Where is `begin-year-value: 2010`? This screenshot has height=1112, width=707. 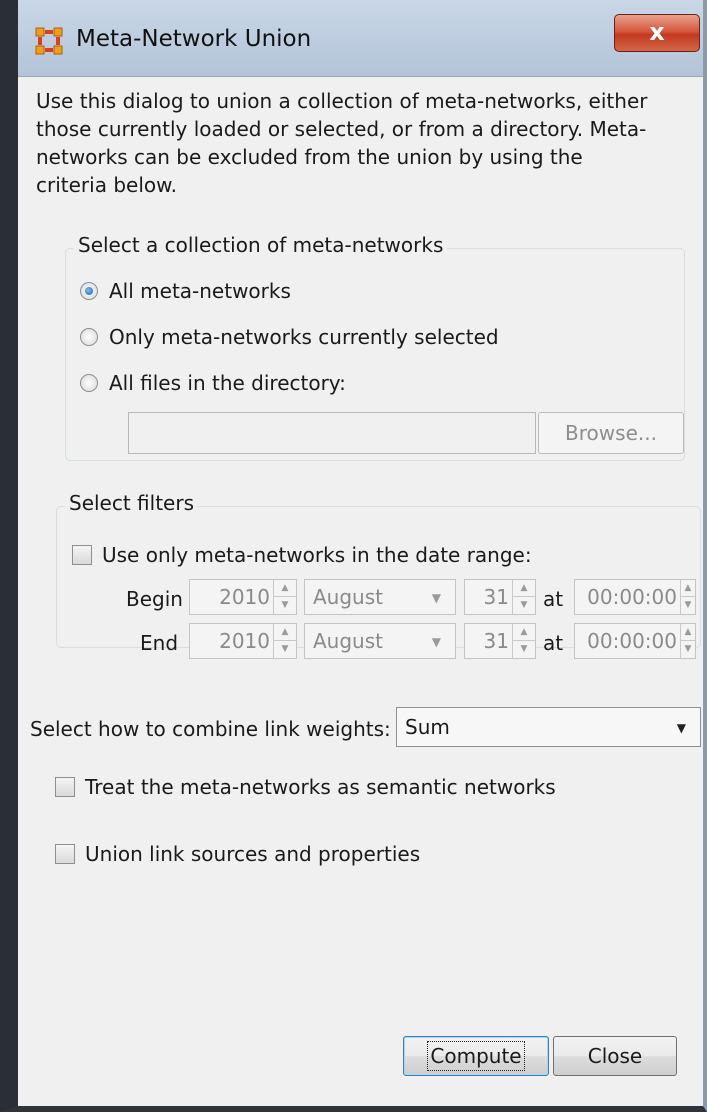 begin-year-value: 2010 is located at coordinates (244, 597).